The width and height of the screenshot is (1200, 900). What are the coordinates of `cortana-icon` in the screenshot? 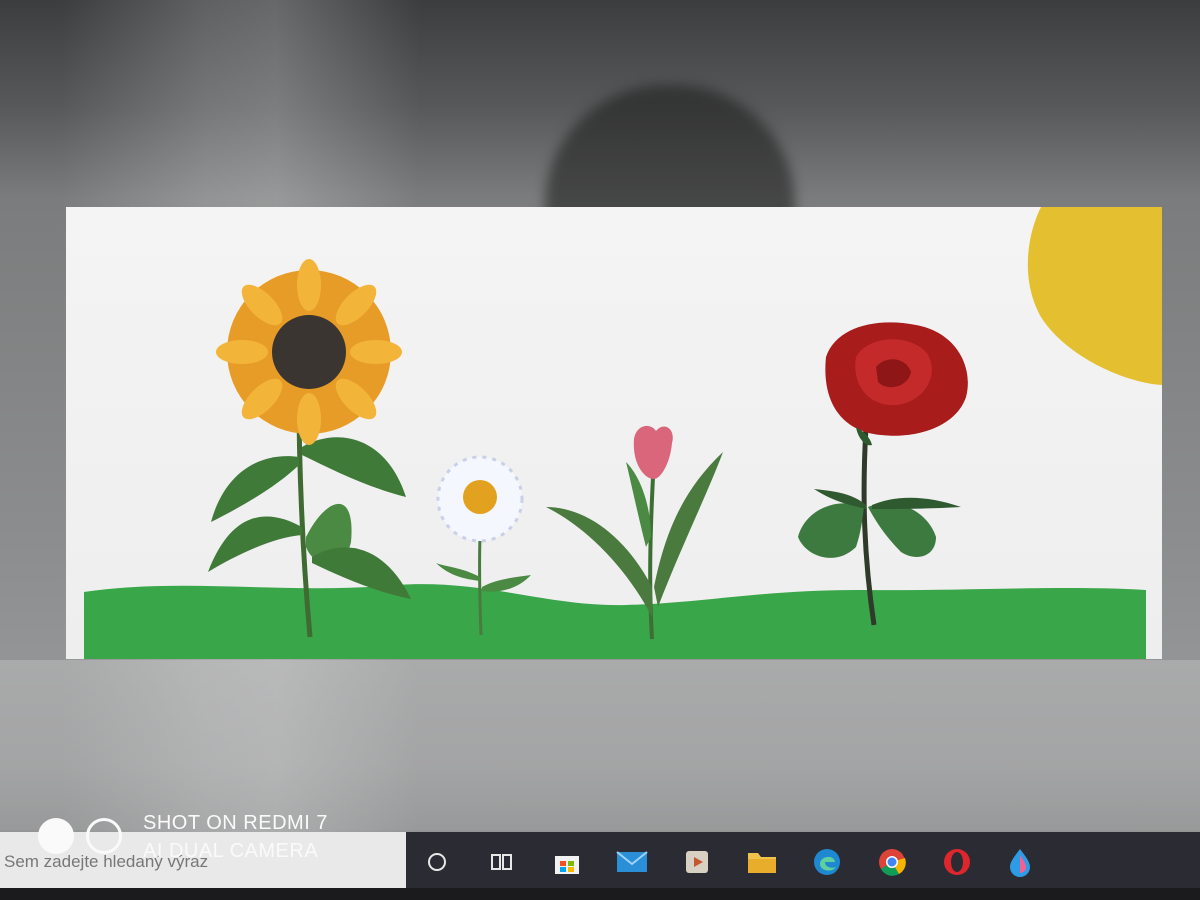 It's located at (437, 862).